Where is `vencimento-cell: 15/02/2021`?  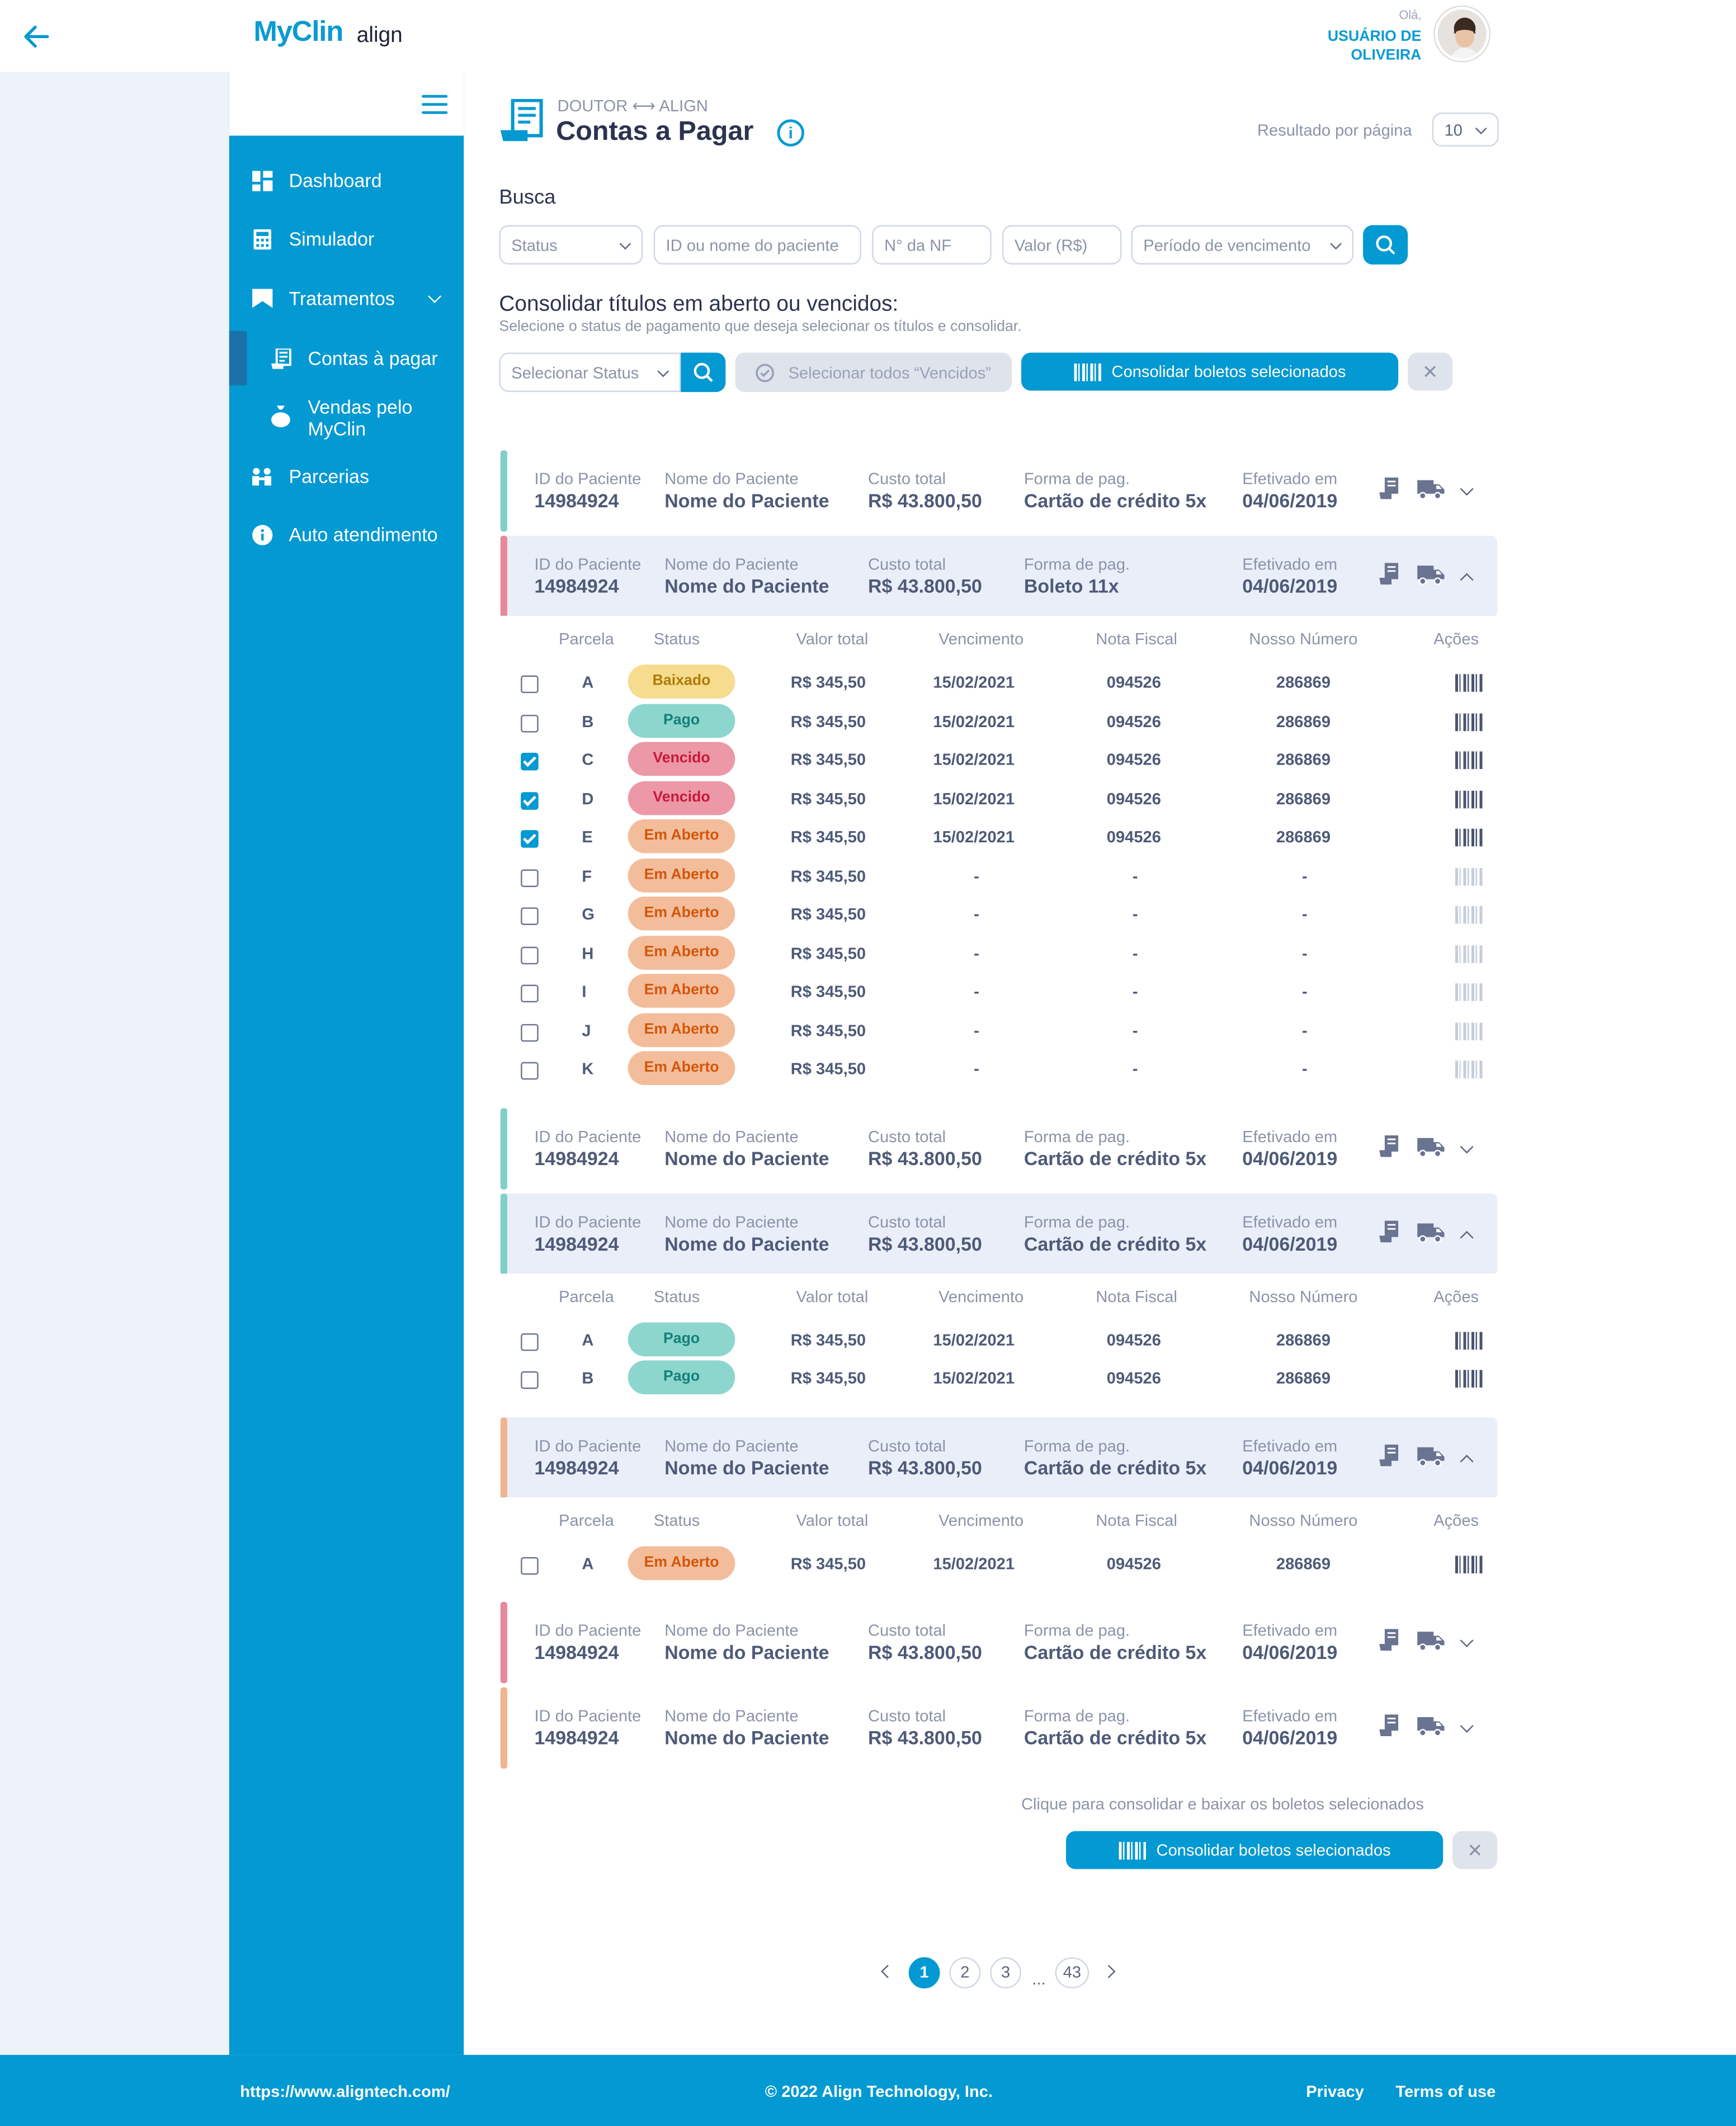 vencimento-cell: 15/02/2021 is located at coordinates (974, 1378).